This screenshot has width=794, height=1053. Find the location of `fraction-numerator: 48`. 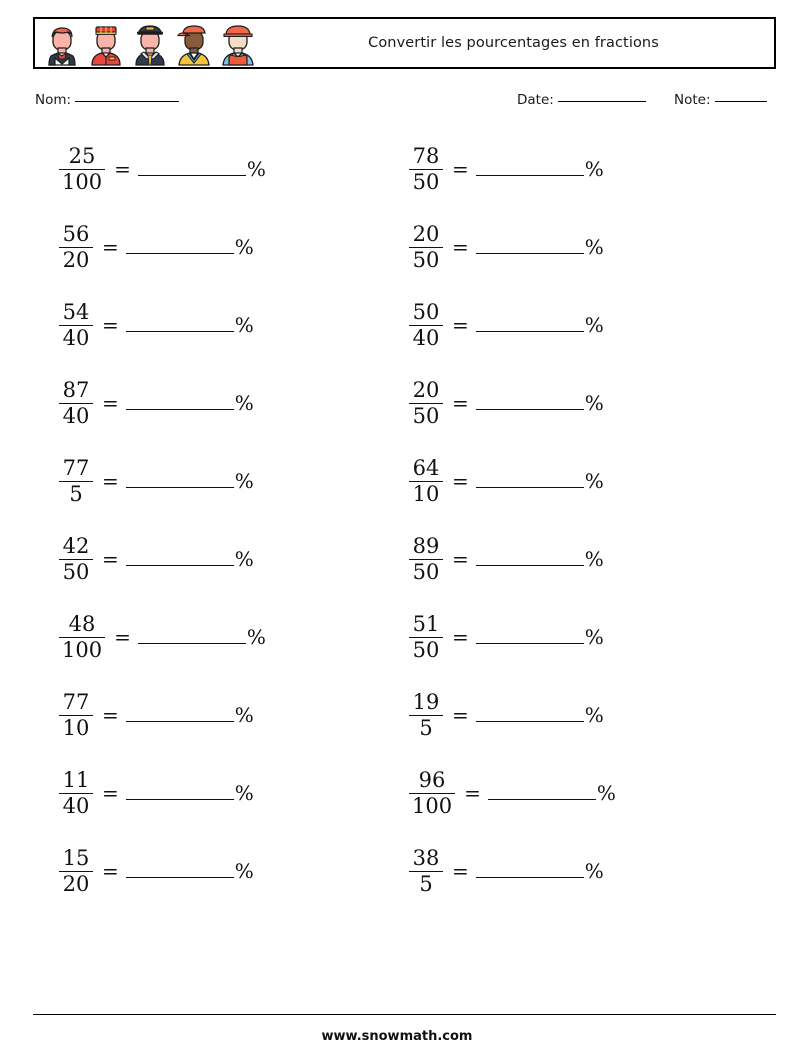

fraction-numerator: 48 is located at coordinates (82, 624).